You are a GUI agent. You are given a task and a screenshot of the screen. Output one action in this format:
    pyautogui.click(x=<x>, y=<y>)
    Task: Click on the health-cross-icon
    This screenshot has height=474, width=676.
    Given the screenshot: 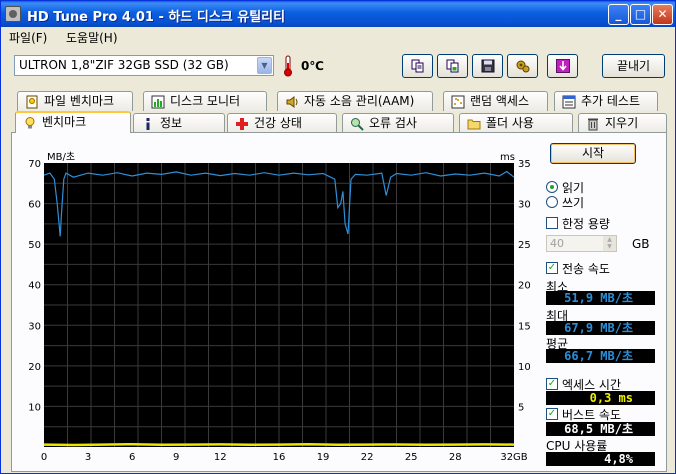 What is the action you would take?
    pyautogui.click(x=242, y=124)
    